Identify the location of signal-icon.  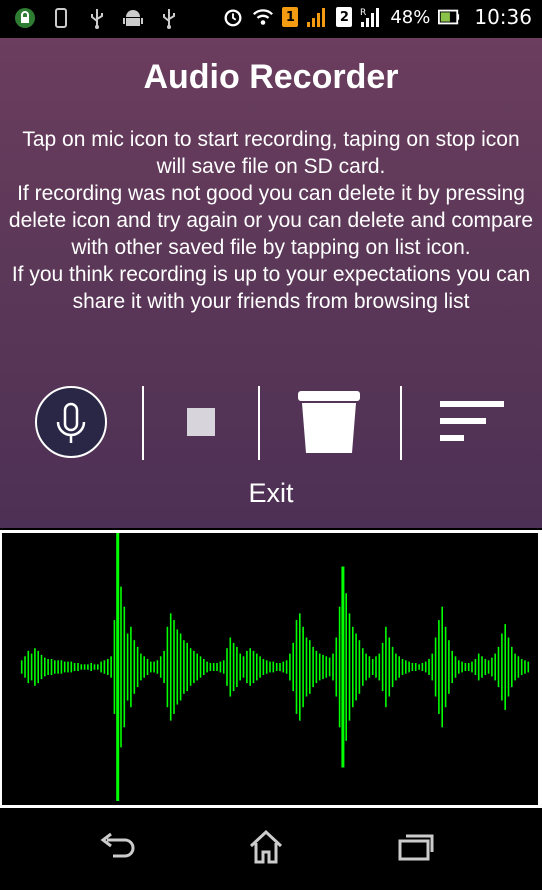
(317, 17).